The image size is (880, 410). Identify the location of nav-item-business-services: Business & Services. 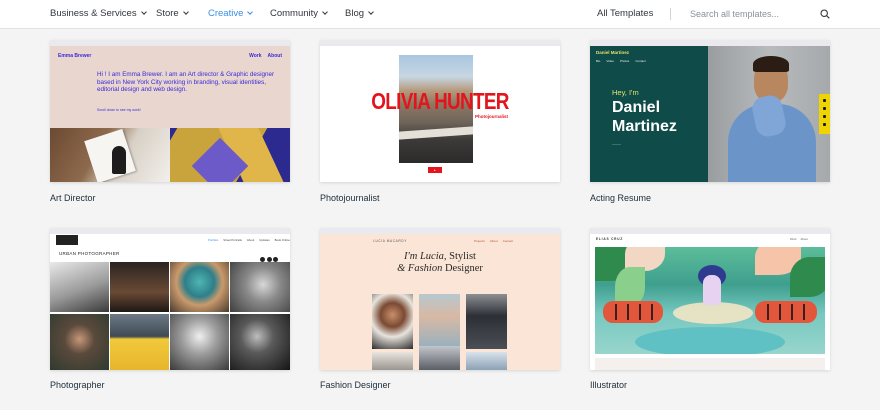
(98, 13).